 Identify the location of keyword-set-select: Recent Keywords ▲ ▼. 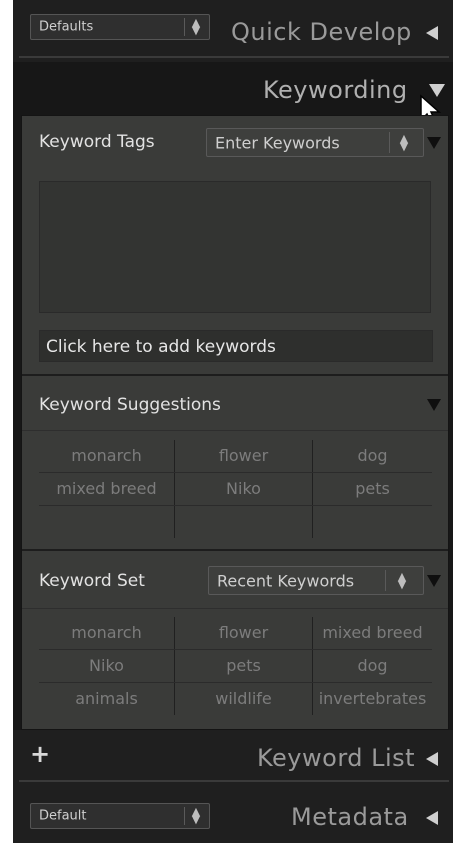
(316, 580).